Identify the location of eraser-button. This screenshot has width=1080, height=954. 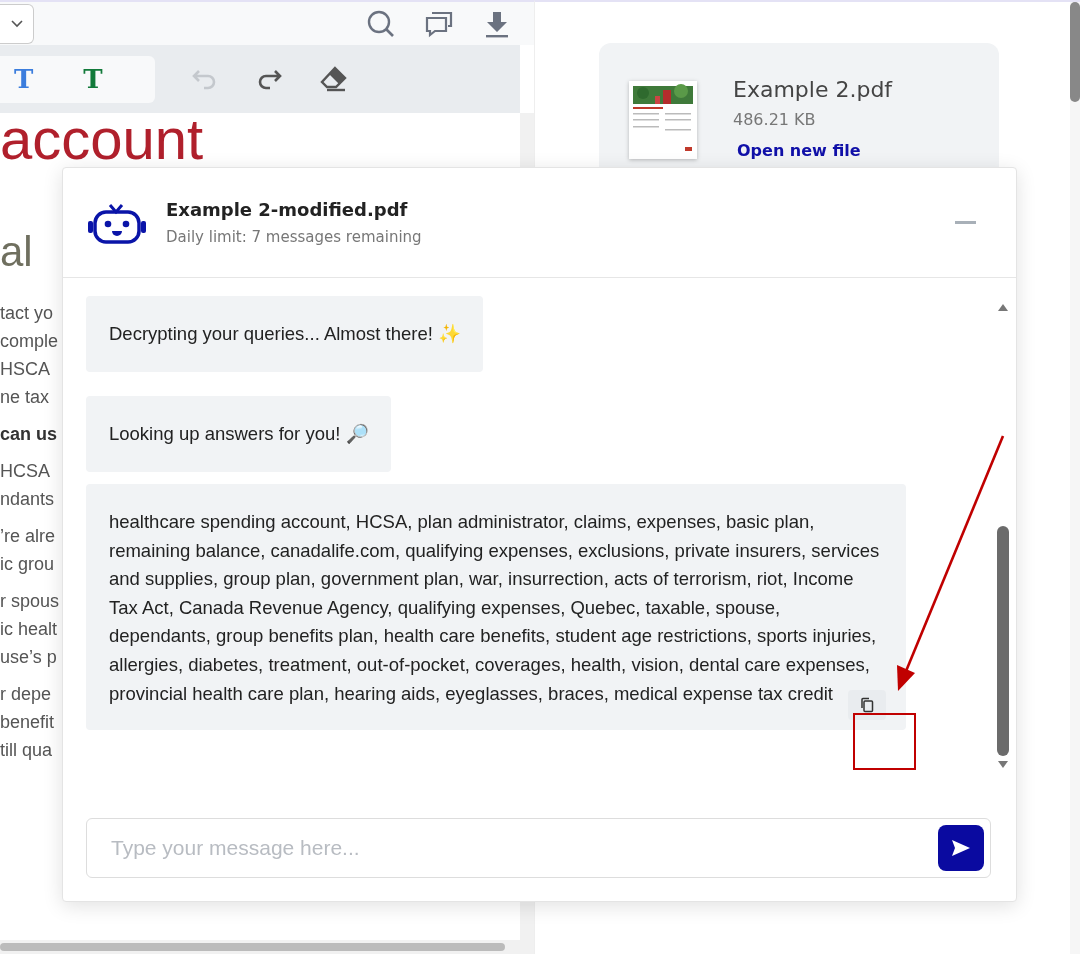
(334, 79).